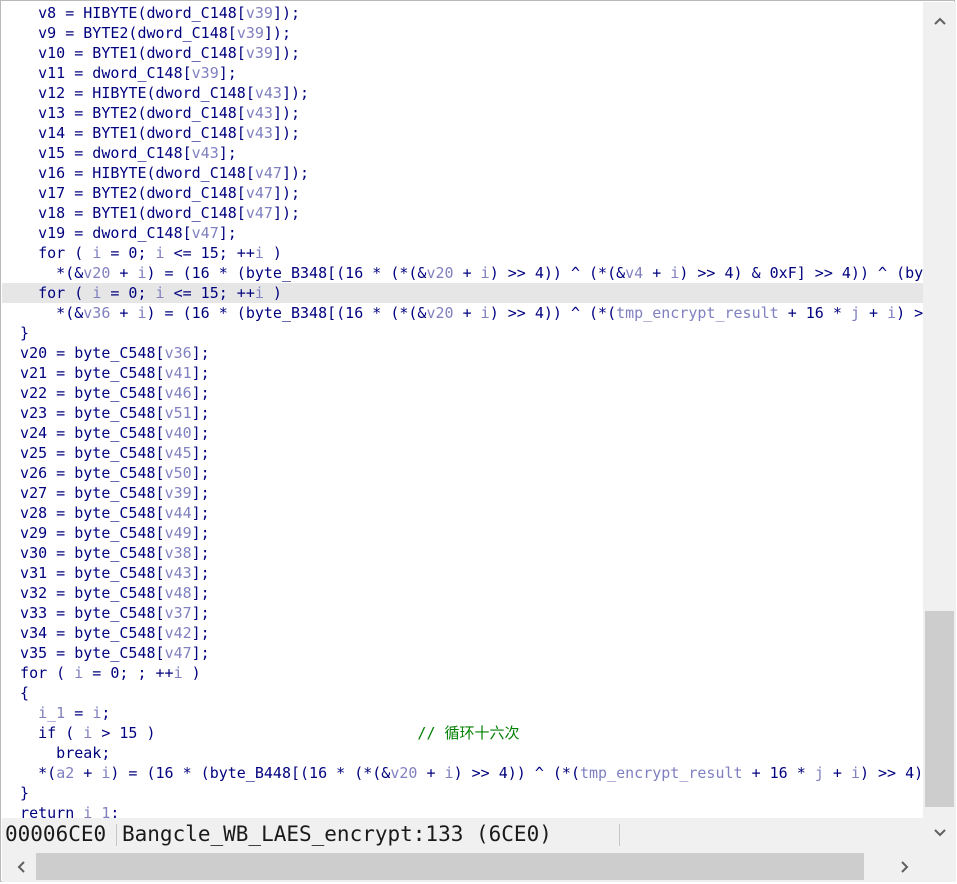 This screenshot has height=884, width=957. Describe the element at coordinates (462, 473) in the screenshot. I see `code-line: v26 = byte_C548[v50];` at that location.